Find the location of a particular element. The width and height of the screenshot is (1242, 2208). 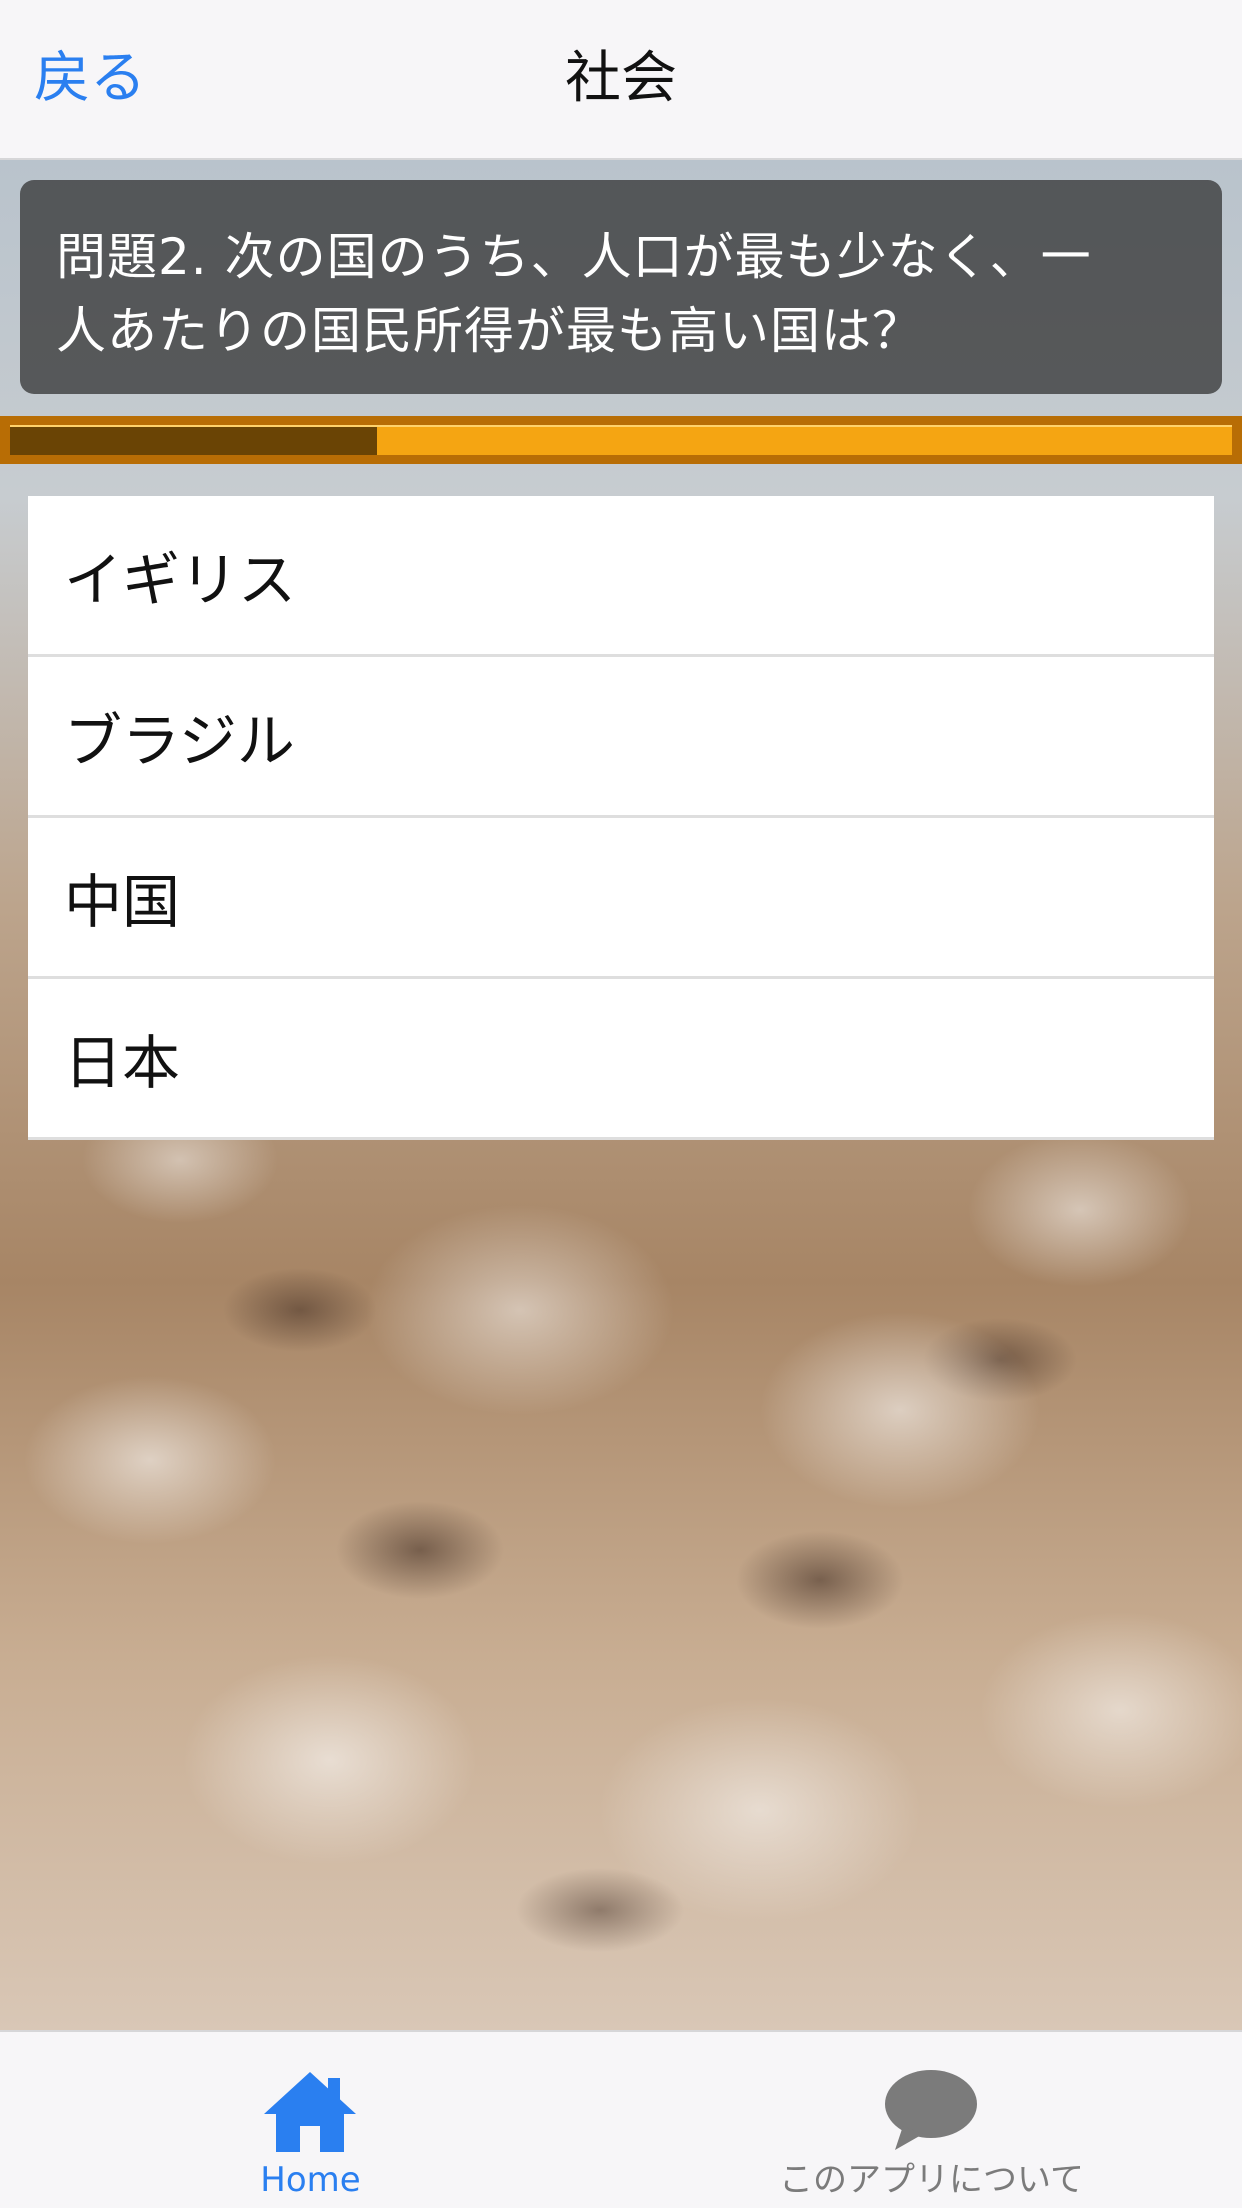

question-box: 問題2. 次の国のうち、人口が最も少なく、一 人あたりの国民所得が最も高い国は？ is located at coordinates (621, 287).